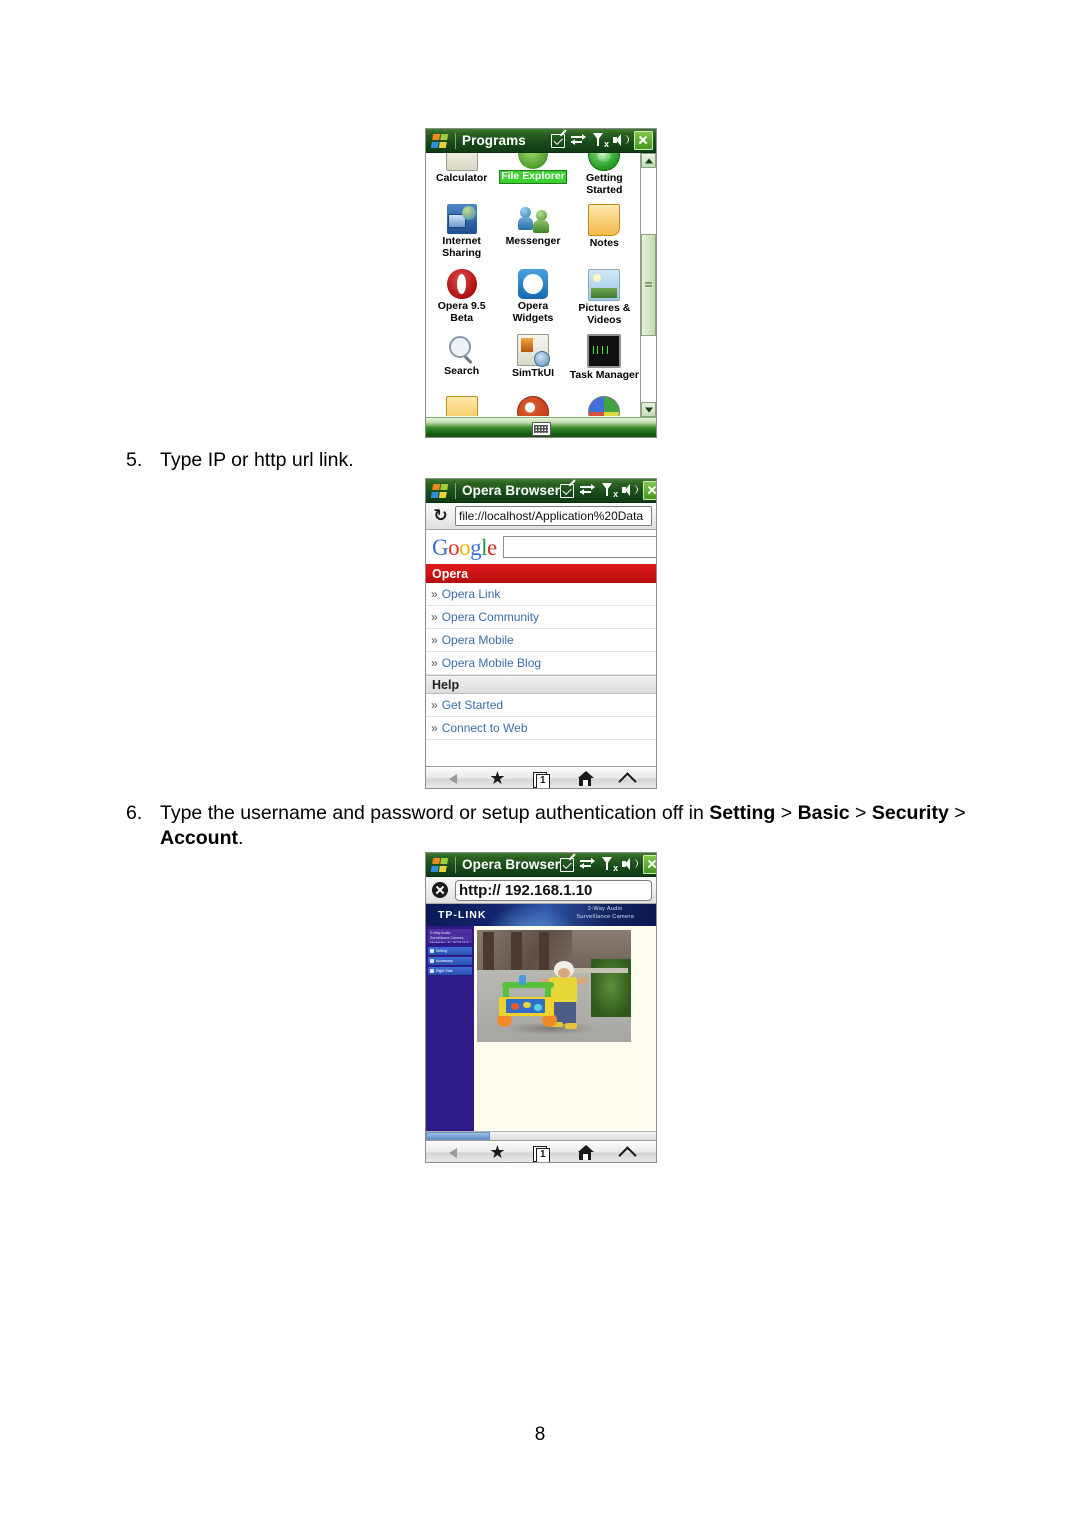  What do you see at coordinates (532, 298) in the screenshot?
I see `program-item-opera-widgets: Opera Widgets` at bounding box center [532, 298].